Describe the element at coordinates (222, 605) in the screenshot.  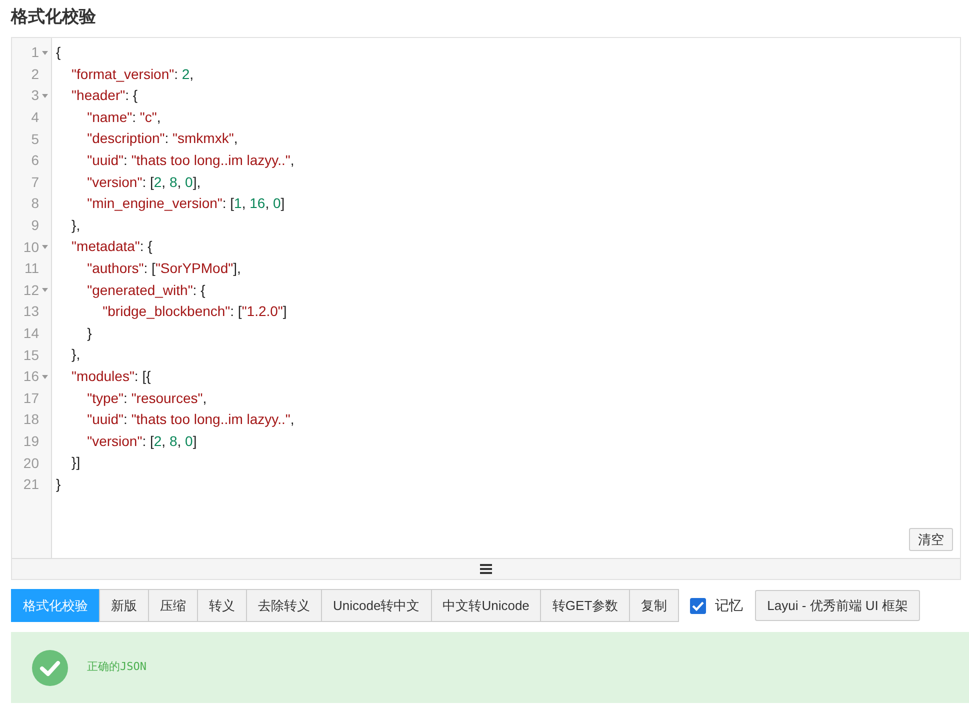
I see `toolbar-button: 转义` at that location.